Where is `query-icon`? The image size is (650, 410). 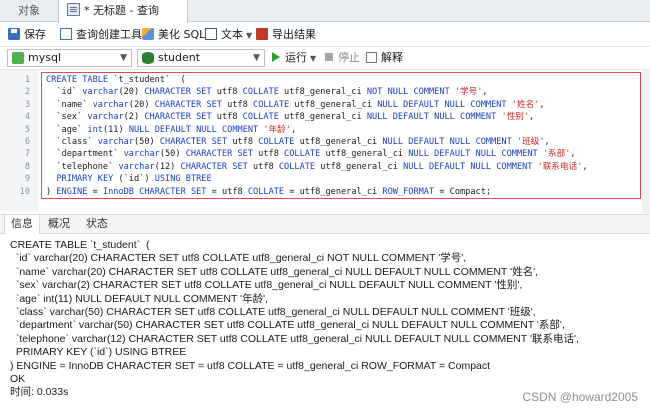 query-icon is located at coordinates (73, 9).